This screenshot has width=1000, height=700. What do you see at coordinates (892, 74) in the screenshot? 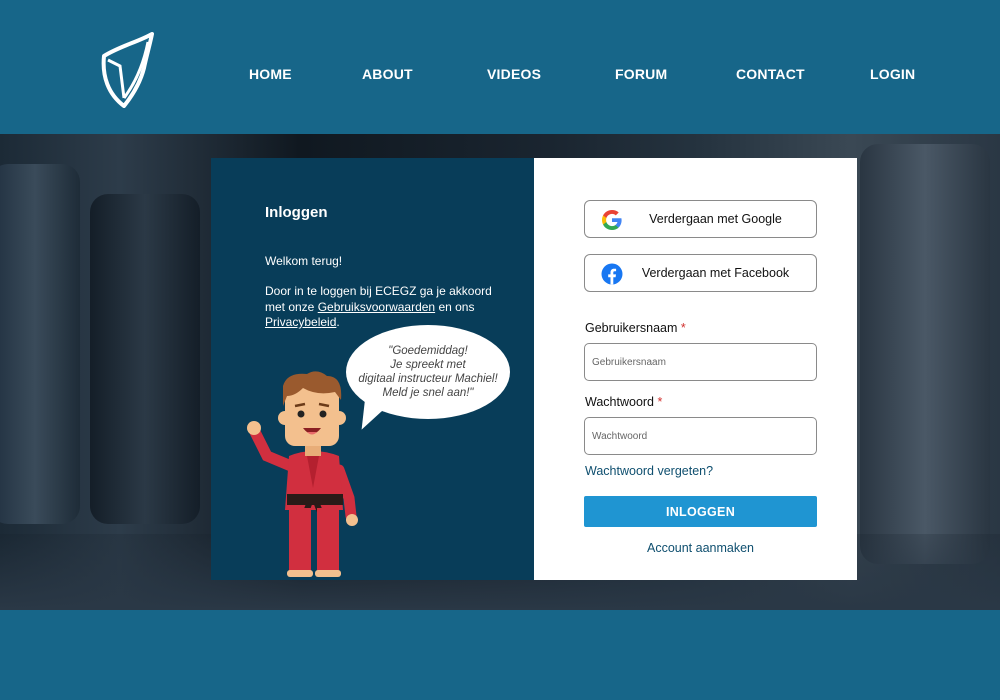
I see `nav-login: LOGIN` at bounding box center [892, 74].